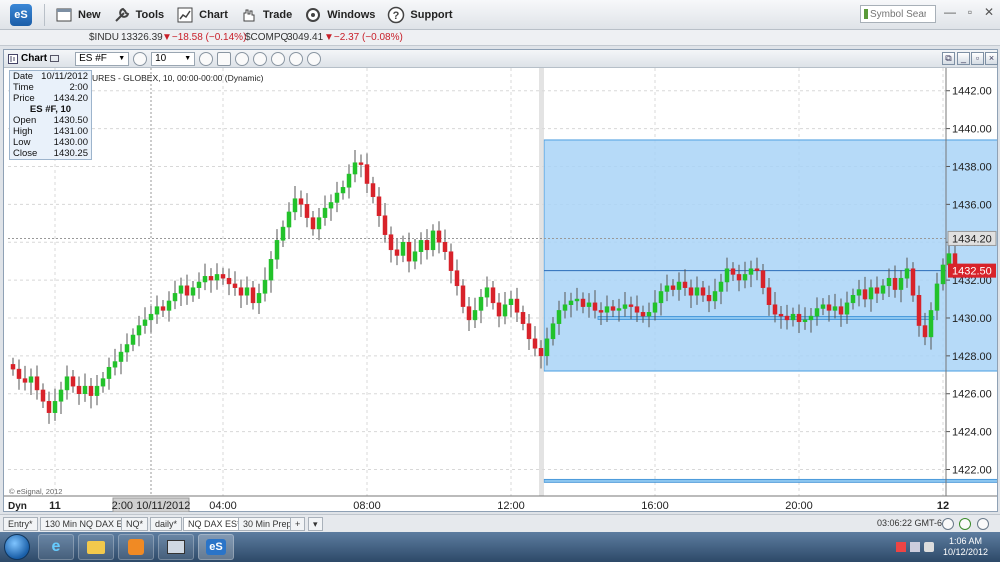  I want to click on tools-button: Tools, so click(139, 15).